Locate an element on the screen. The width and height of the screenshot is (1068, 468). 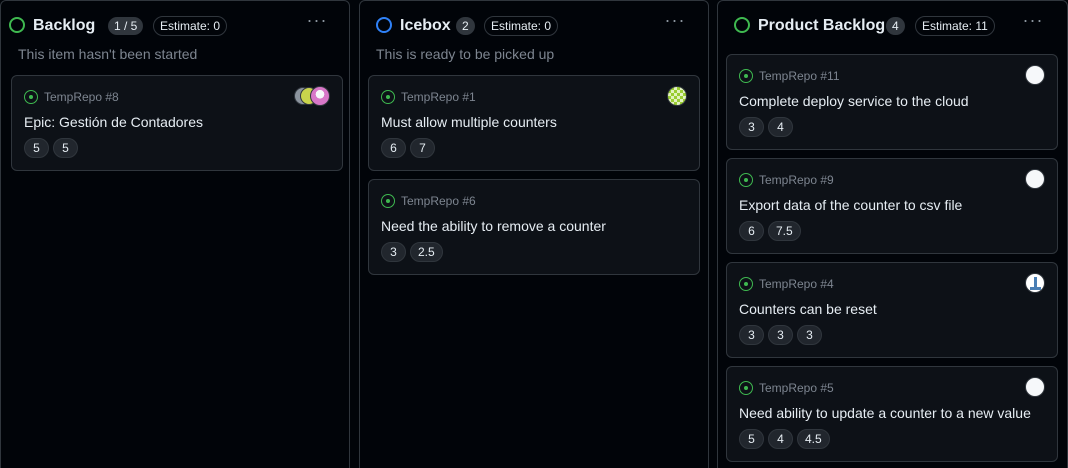
issue-reference: TempRepo #9 is located at coordinates (796, 180).